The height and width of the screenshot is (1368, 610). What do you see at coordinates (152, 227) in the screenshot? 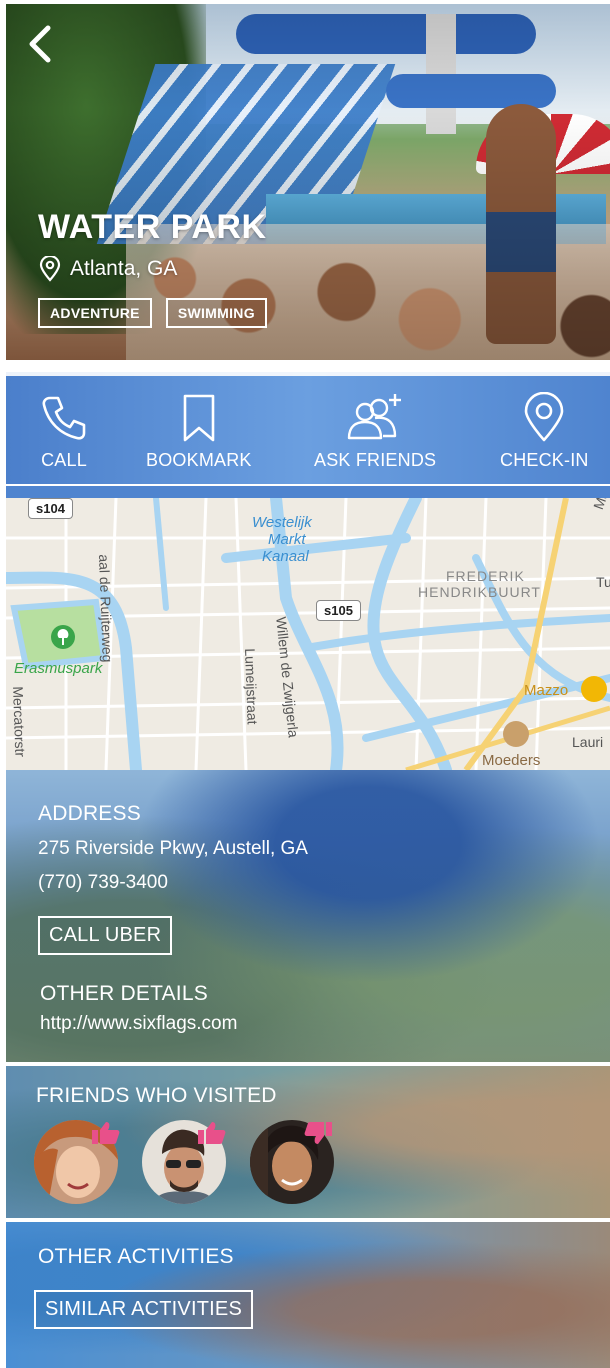
I see `place-title: WATER PARK` at bounding box center [152, 227].